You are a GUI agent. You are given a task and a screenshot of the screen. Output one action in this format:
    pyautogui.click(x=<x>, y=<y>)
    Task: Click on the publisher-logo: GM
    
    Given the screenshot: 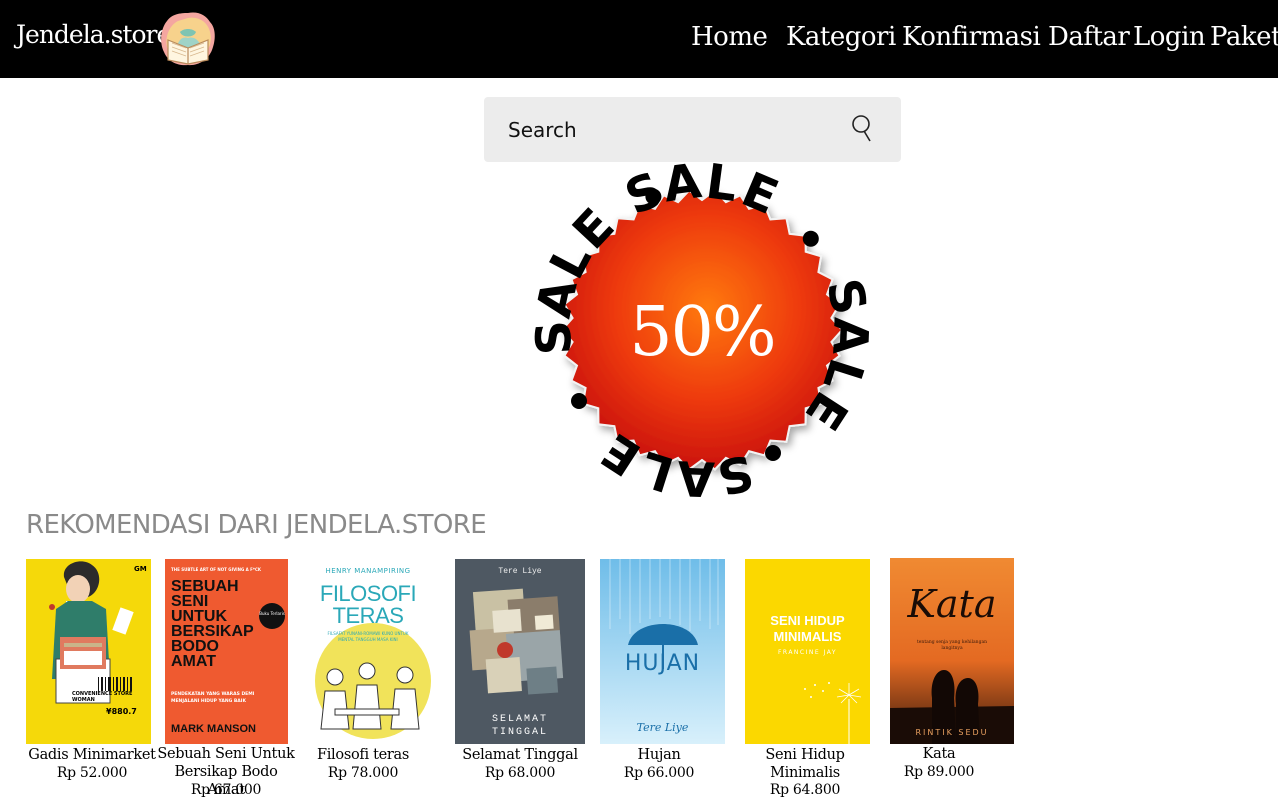 What is the action you would take?
    pyautogui.click(x=140, y=569)
    